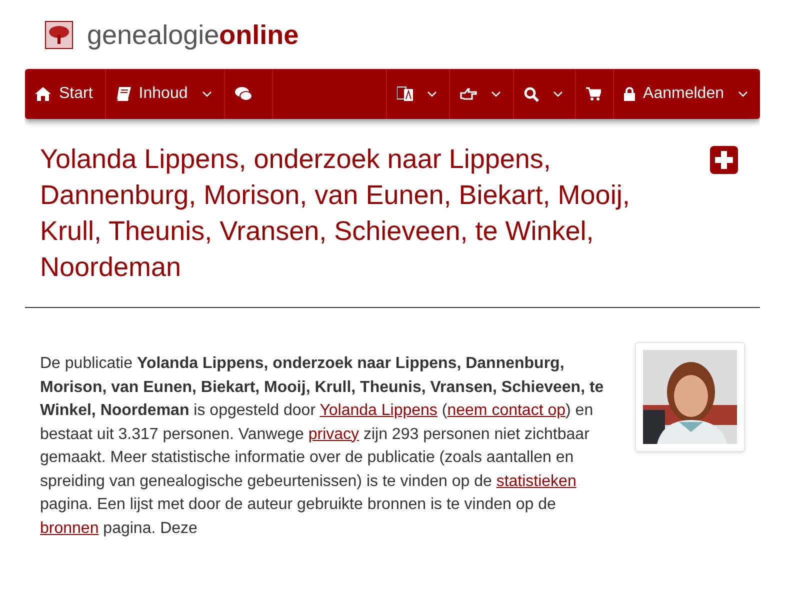 This screenshot has height=600, width=800. What do you see at coordinates (43, 94) in the screenshot?
I see `home-icon` at bounding box center [43, 94].